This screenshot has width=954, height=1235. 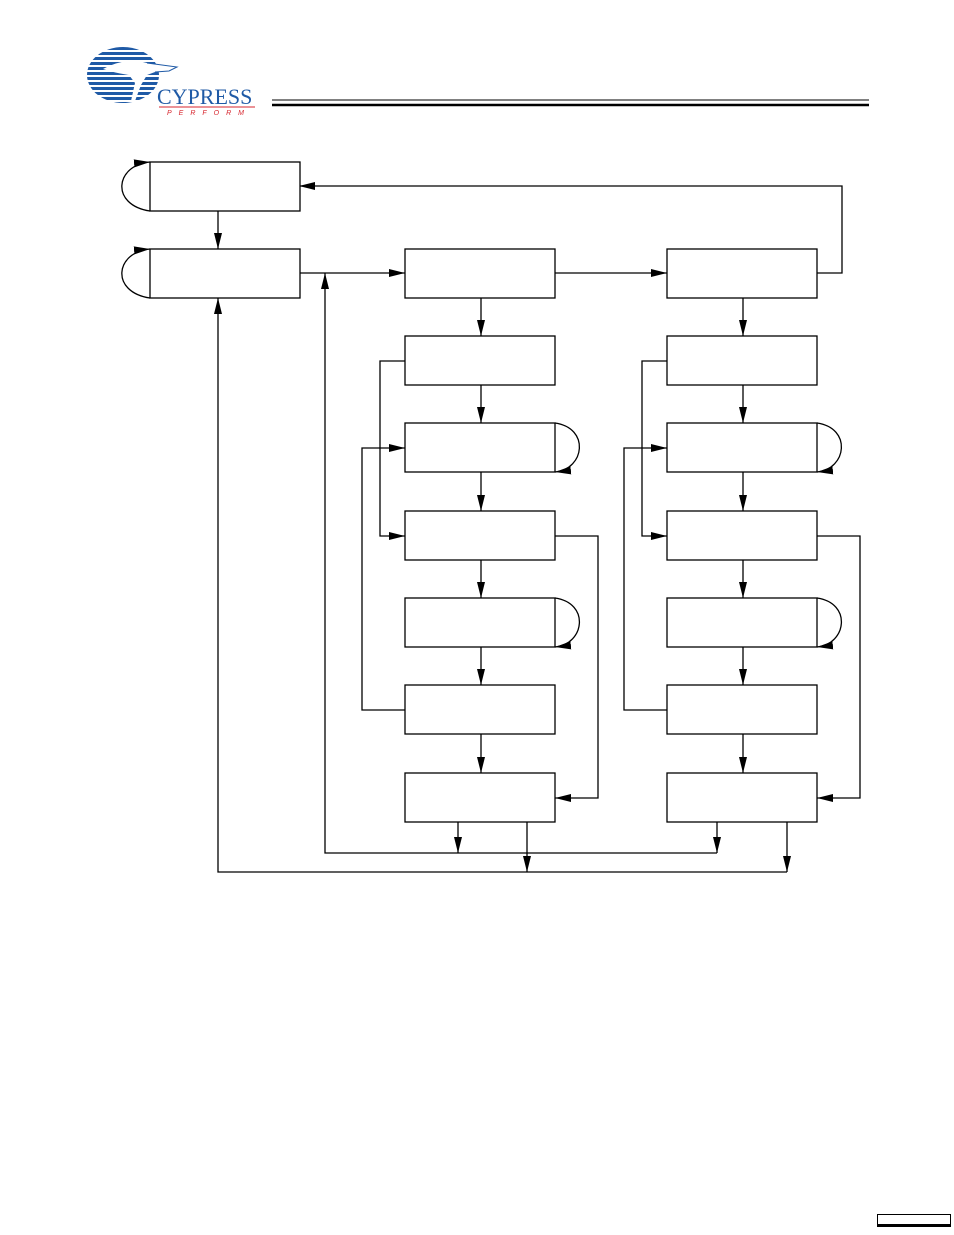 I want to click on box-col1-5-frame, so click(x=480, y=622).